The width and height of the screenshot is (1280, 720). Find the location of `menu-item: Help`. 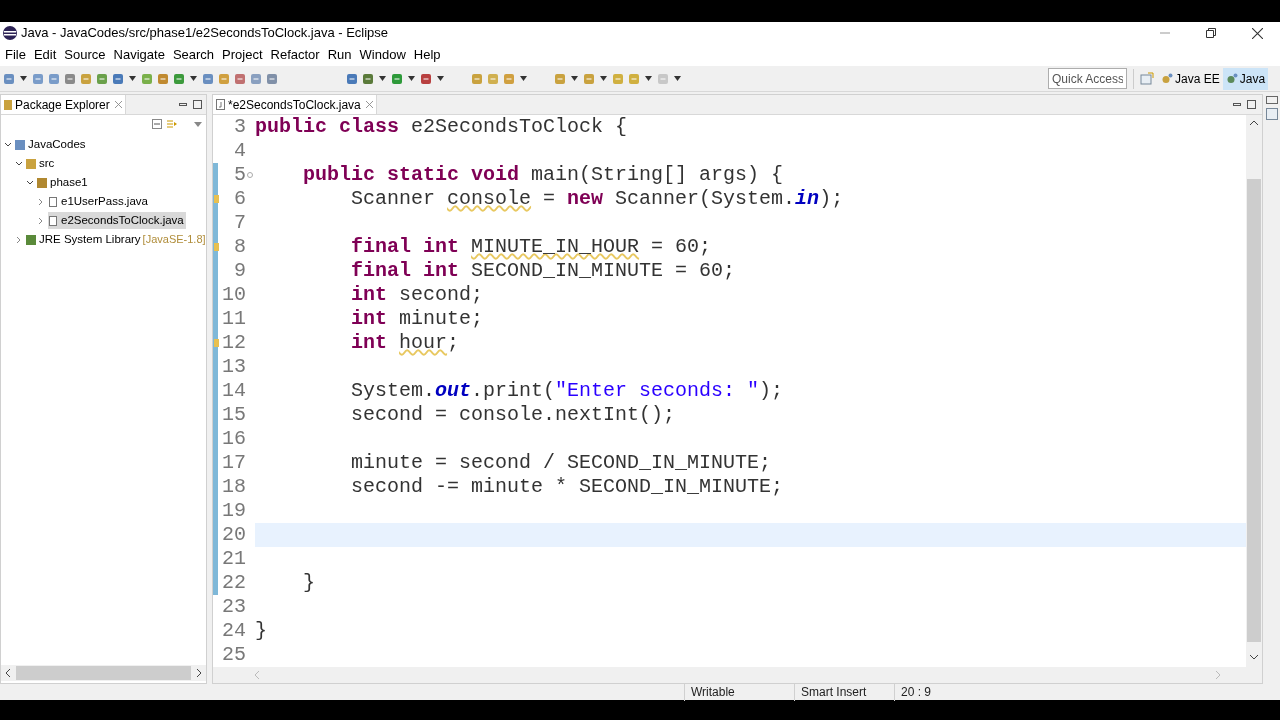

menu-item: Help is located at coordinates (427, 55).